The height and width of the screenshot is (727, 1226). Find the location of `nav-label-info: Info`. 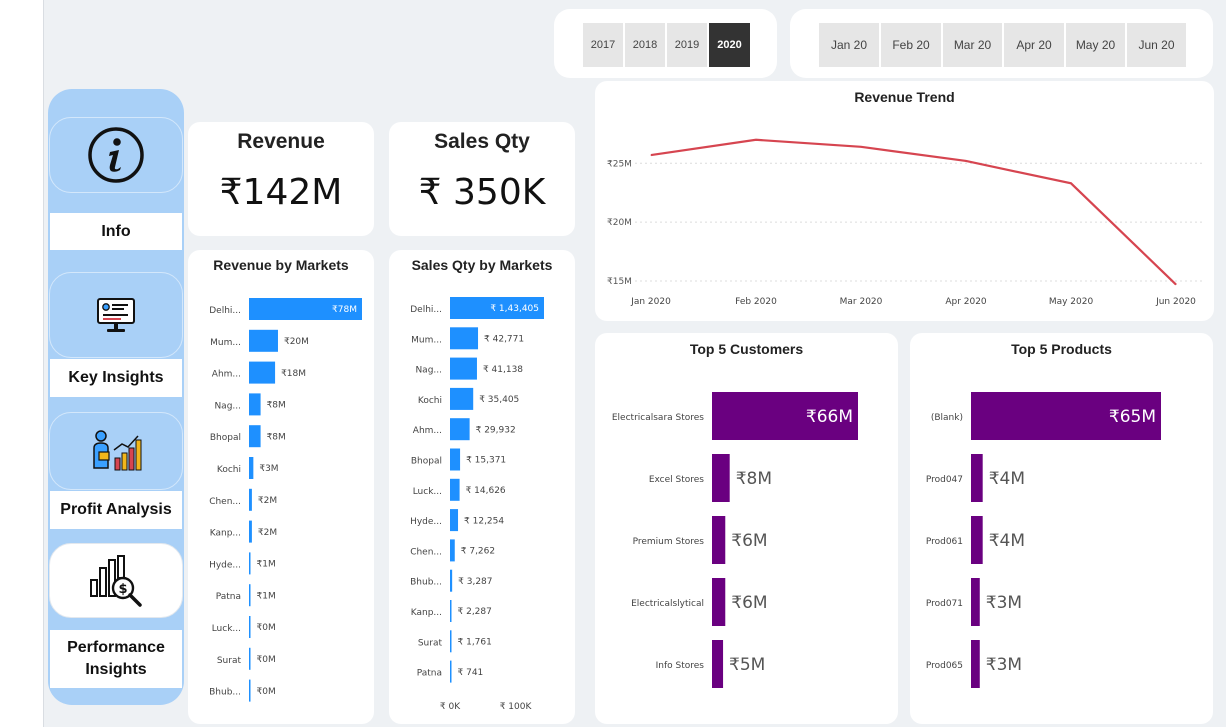

nav-label-info: Info is located at coordinates (116, 231).